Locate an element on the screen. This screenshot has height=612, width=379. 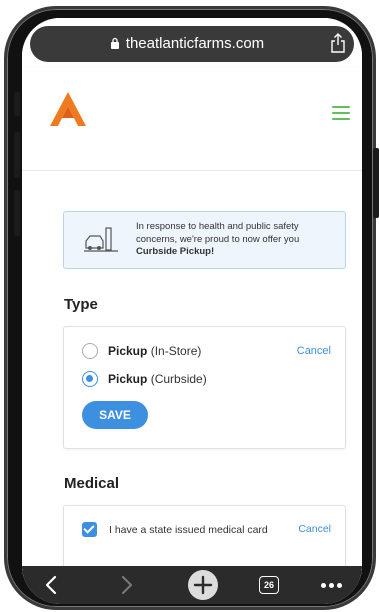
site-header is located at coordinates (192, 105).